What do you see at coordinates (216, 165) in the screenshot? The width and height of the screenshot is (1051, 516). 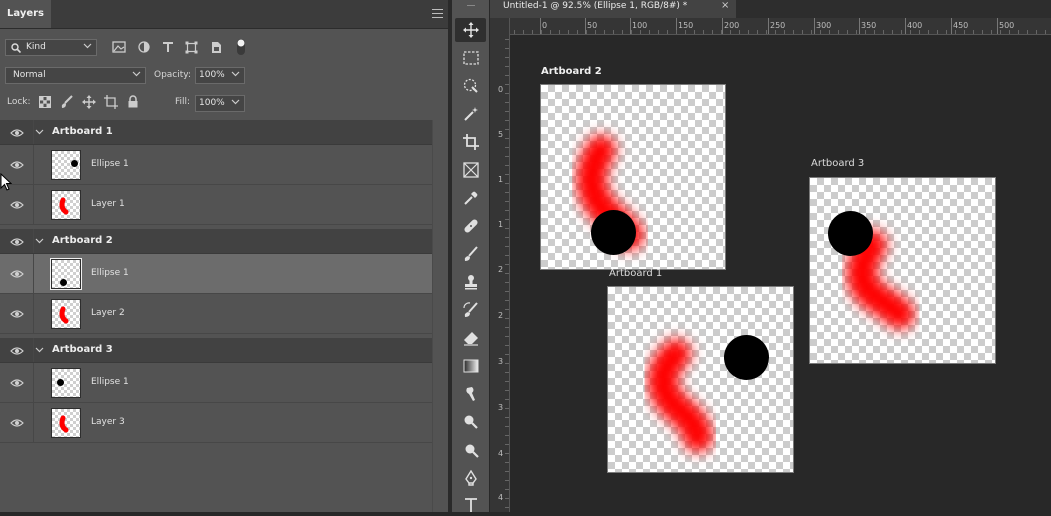 I see `layer-row-artboard-1-ellipse: Ellipse 1` at bounding box center [216, 165].